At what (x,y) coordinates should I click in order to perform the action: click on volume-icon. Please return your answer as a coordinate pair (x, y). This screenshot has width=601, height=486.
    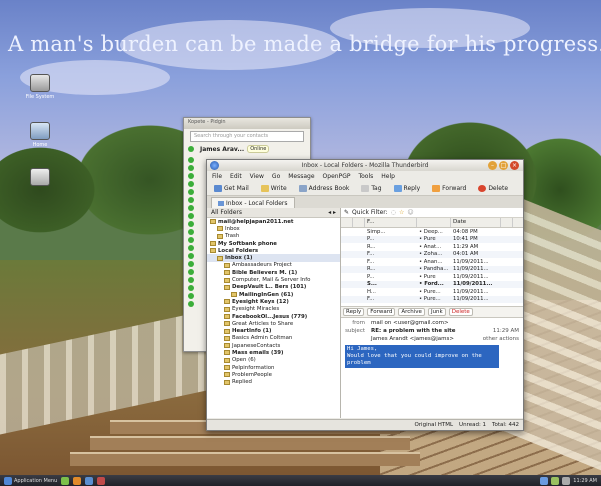
    Looking at the image, I should click on (566, 480).